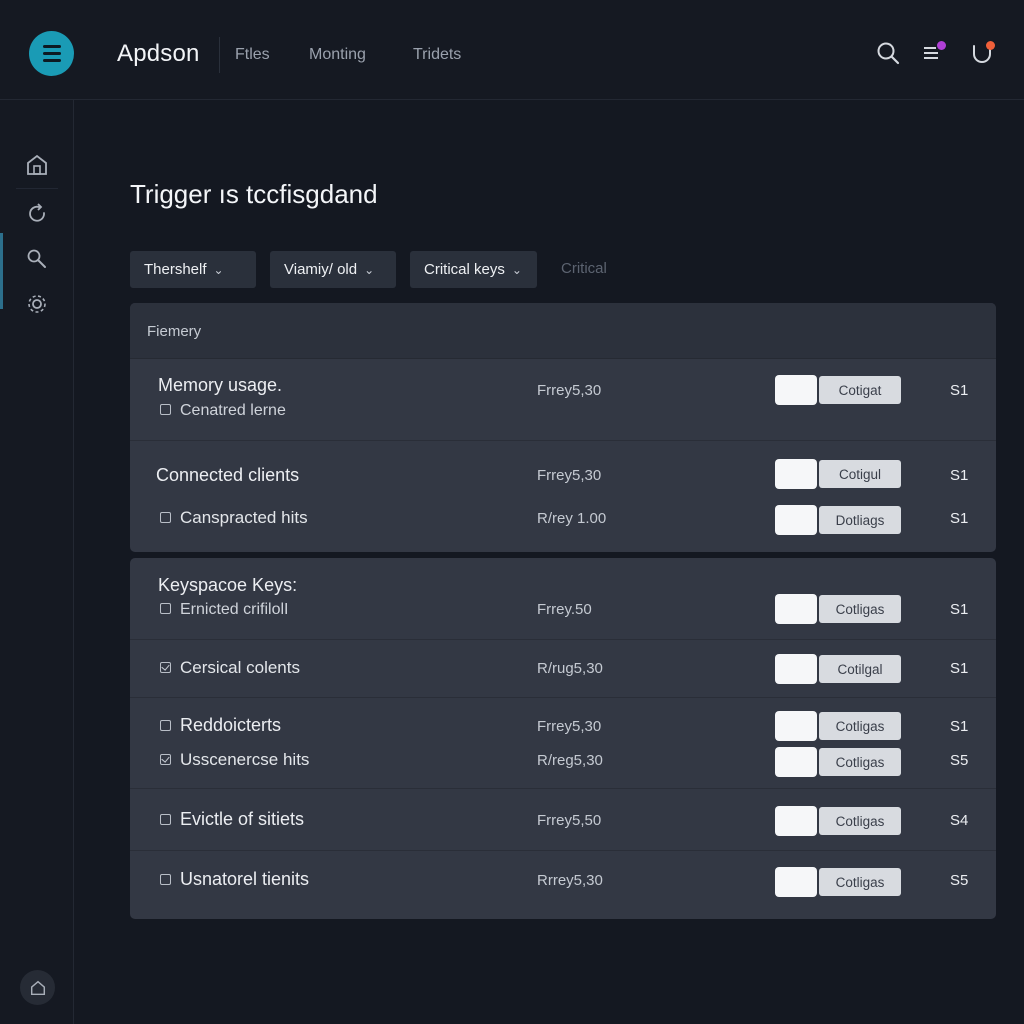  What do you see at coordinates (37, 188) in the screenshot?
I see `sidebar-divider` at bounding box center [37, 188].